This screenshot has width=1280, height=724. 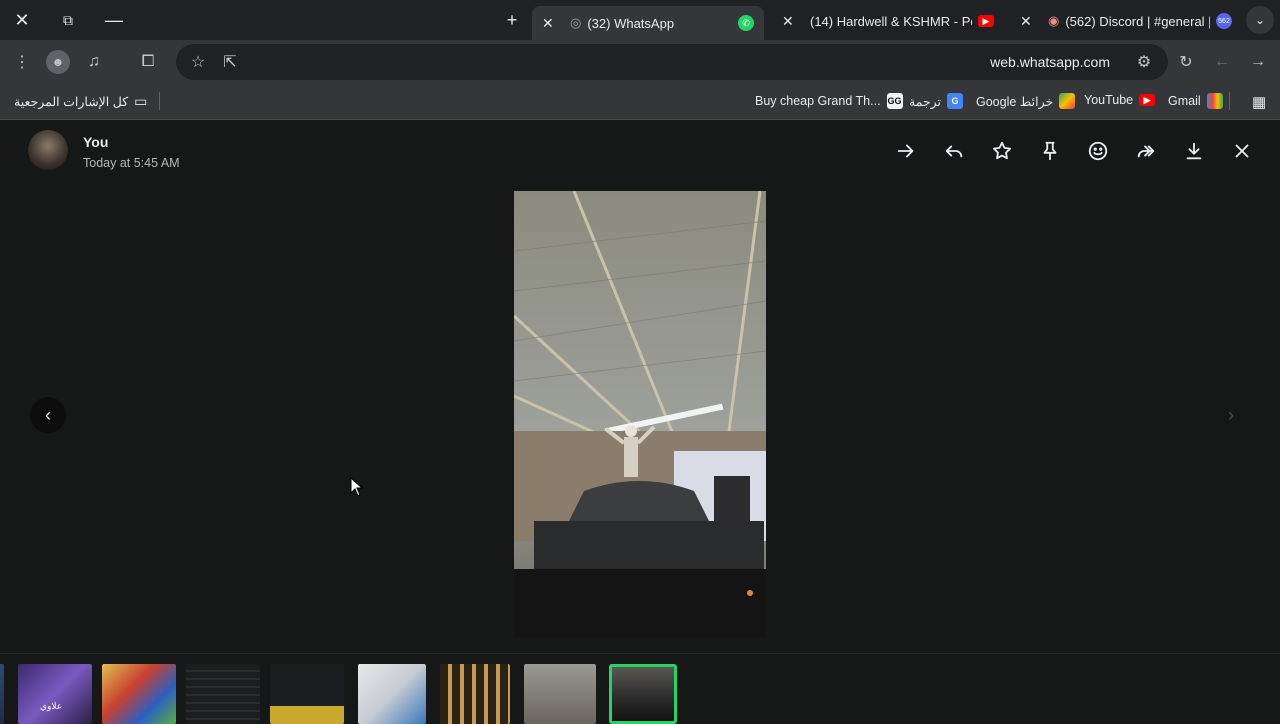 I want to click on tab-title: (14) Hardwell & KSHMR - Powe, so click(x=891, y=21).